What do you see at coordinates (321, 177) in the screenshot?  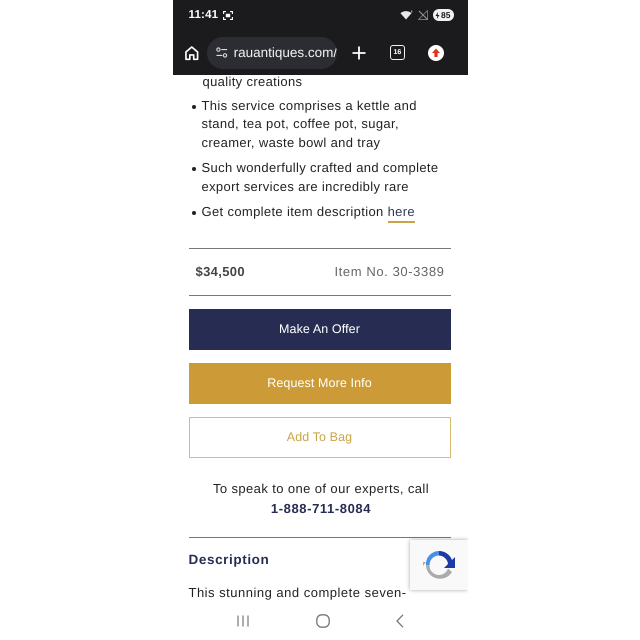 I see `feature-text: Such wonderfully crafted and complete export services are incredibly rare` at bounding box center [321, 177].